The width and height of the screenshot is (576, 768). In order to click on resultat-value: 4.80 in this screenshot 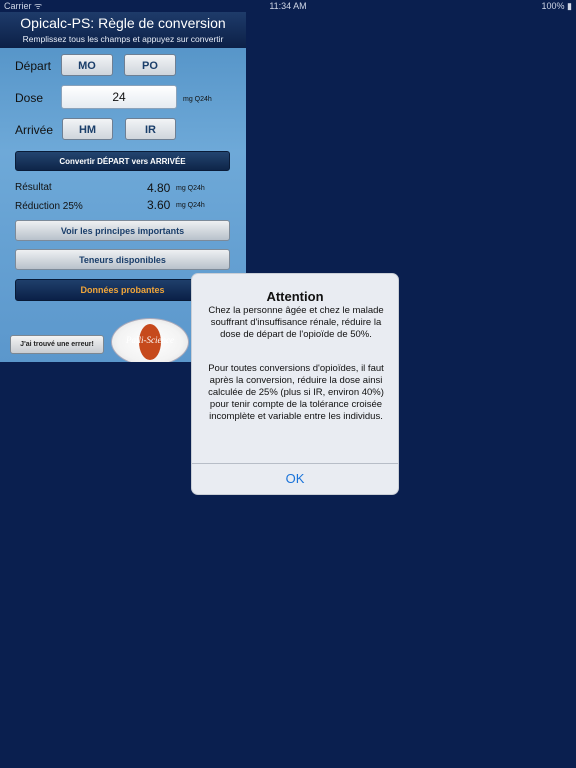, I will do `click(159, 188)`.